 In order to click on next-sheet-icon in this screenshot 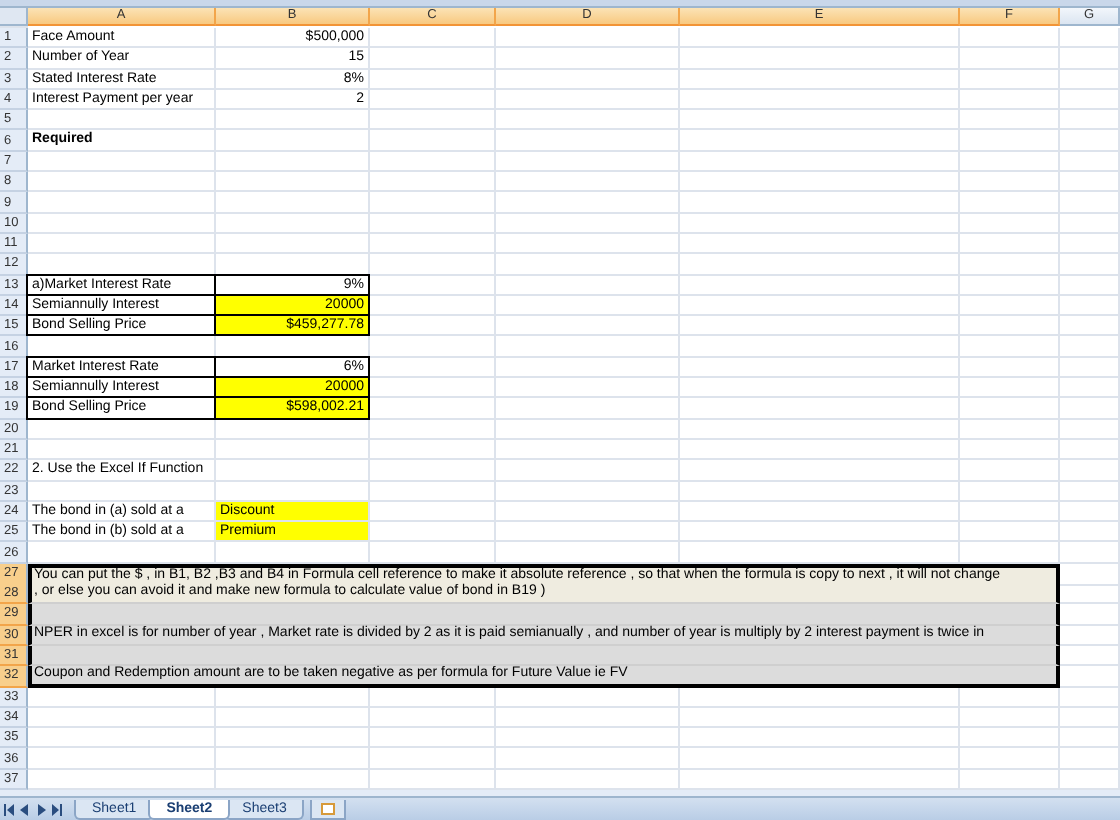, I will do `click(41, 810)`.